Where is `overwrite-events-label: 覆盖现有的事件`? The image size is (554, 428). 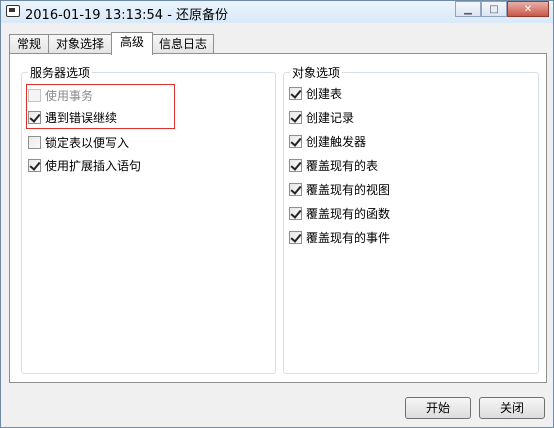
overwrite-events-label: 覆盖现有的事件 is located at coordinates (348, 237).